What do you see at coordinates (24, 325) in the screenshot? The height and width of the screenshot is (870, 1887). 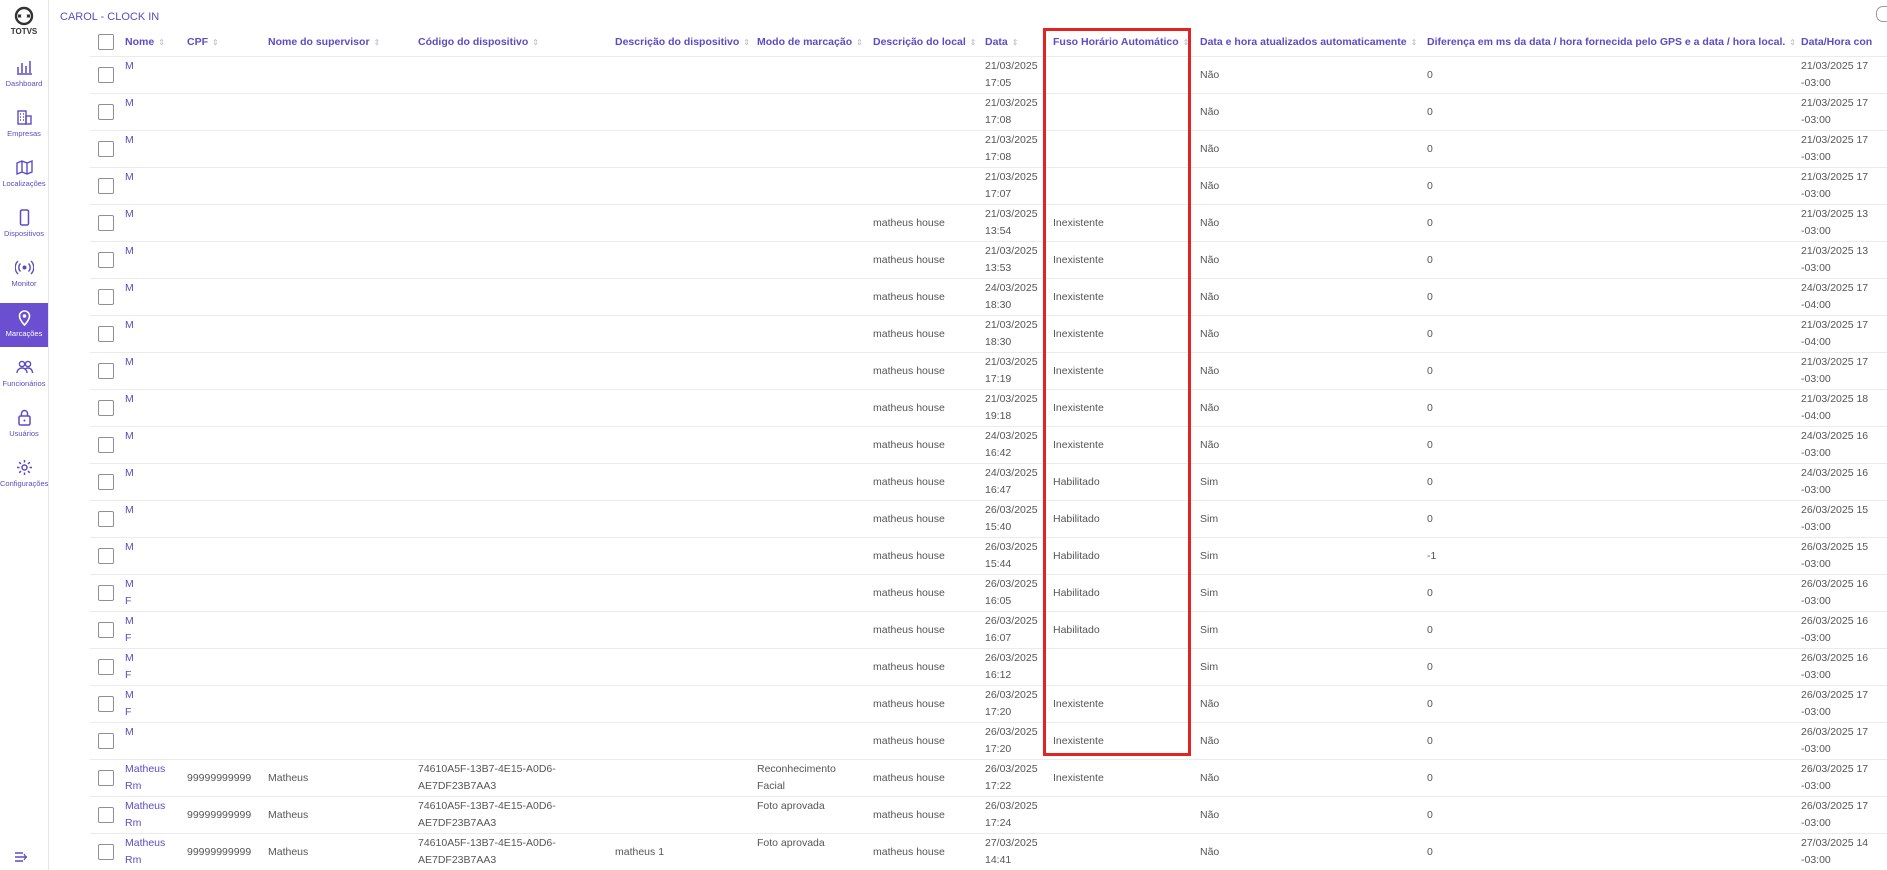 I see `sidebar-item-location-pin: Marcações` at bounding box center [24, 325].